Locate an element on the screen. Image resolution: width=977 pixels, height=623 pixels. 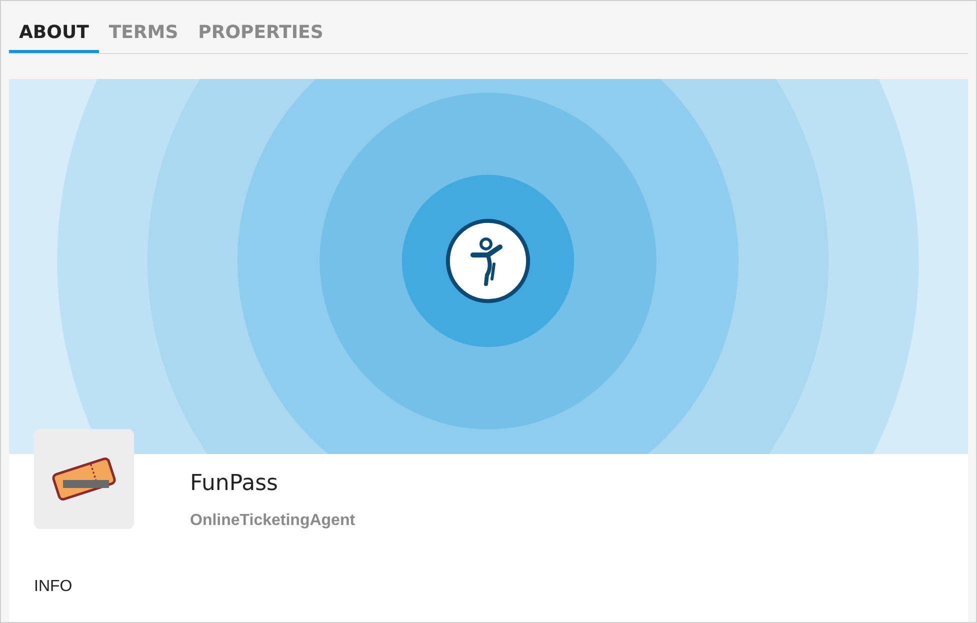
tab: PROPERTIES is located at coordinates (261, 35).